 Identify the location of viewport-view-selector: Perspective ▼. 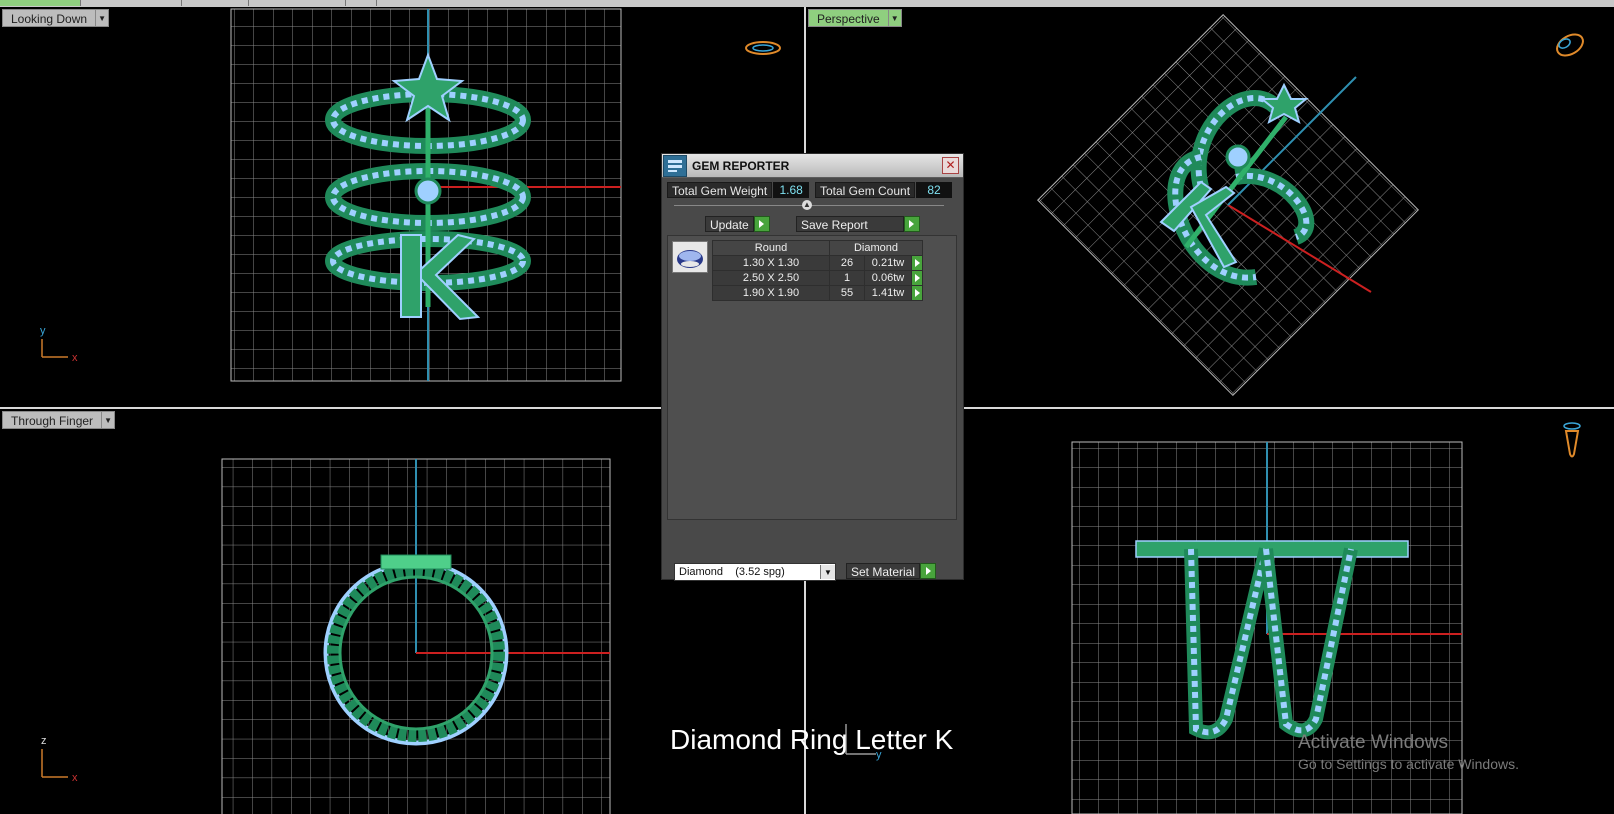
(855, 18).